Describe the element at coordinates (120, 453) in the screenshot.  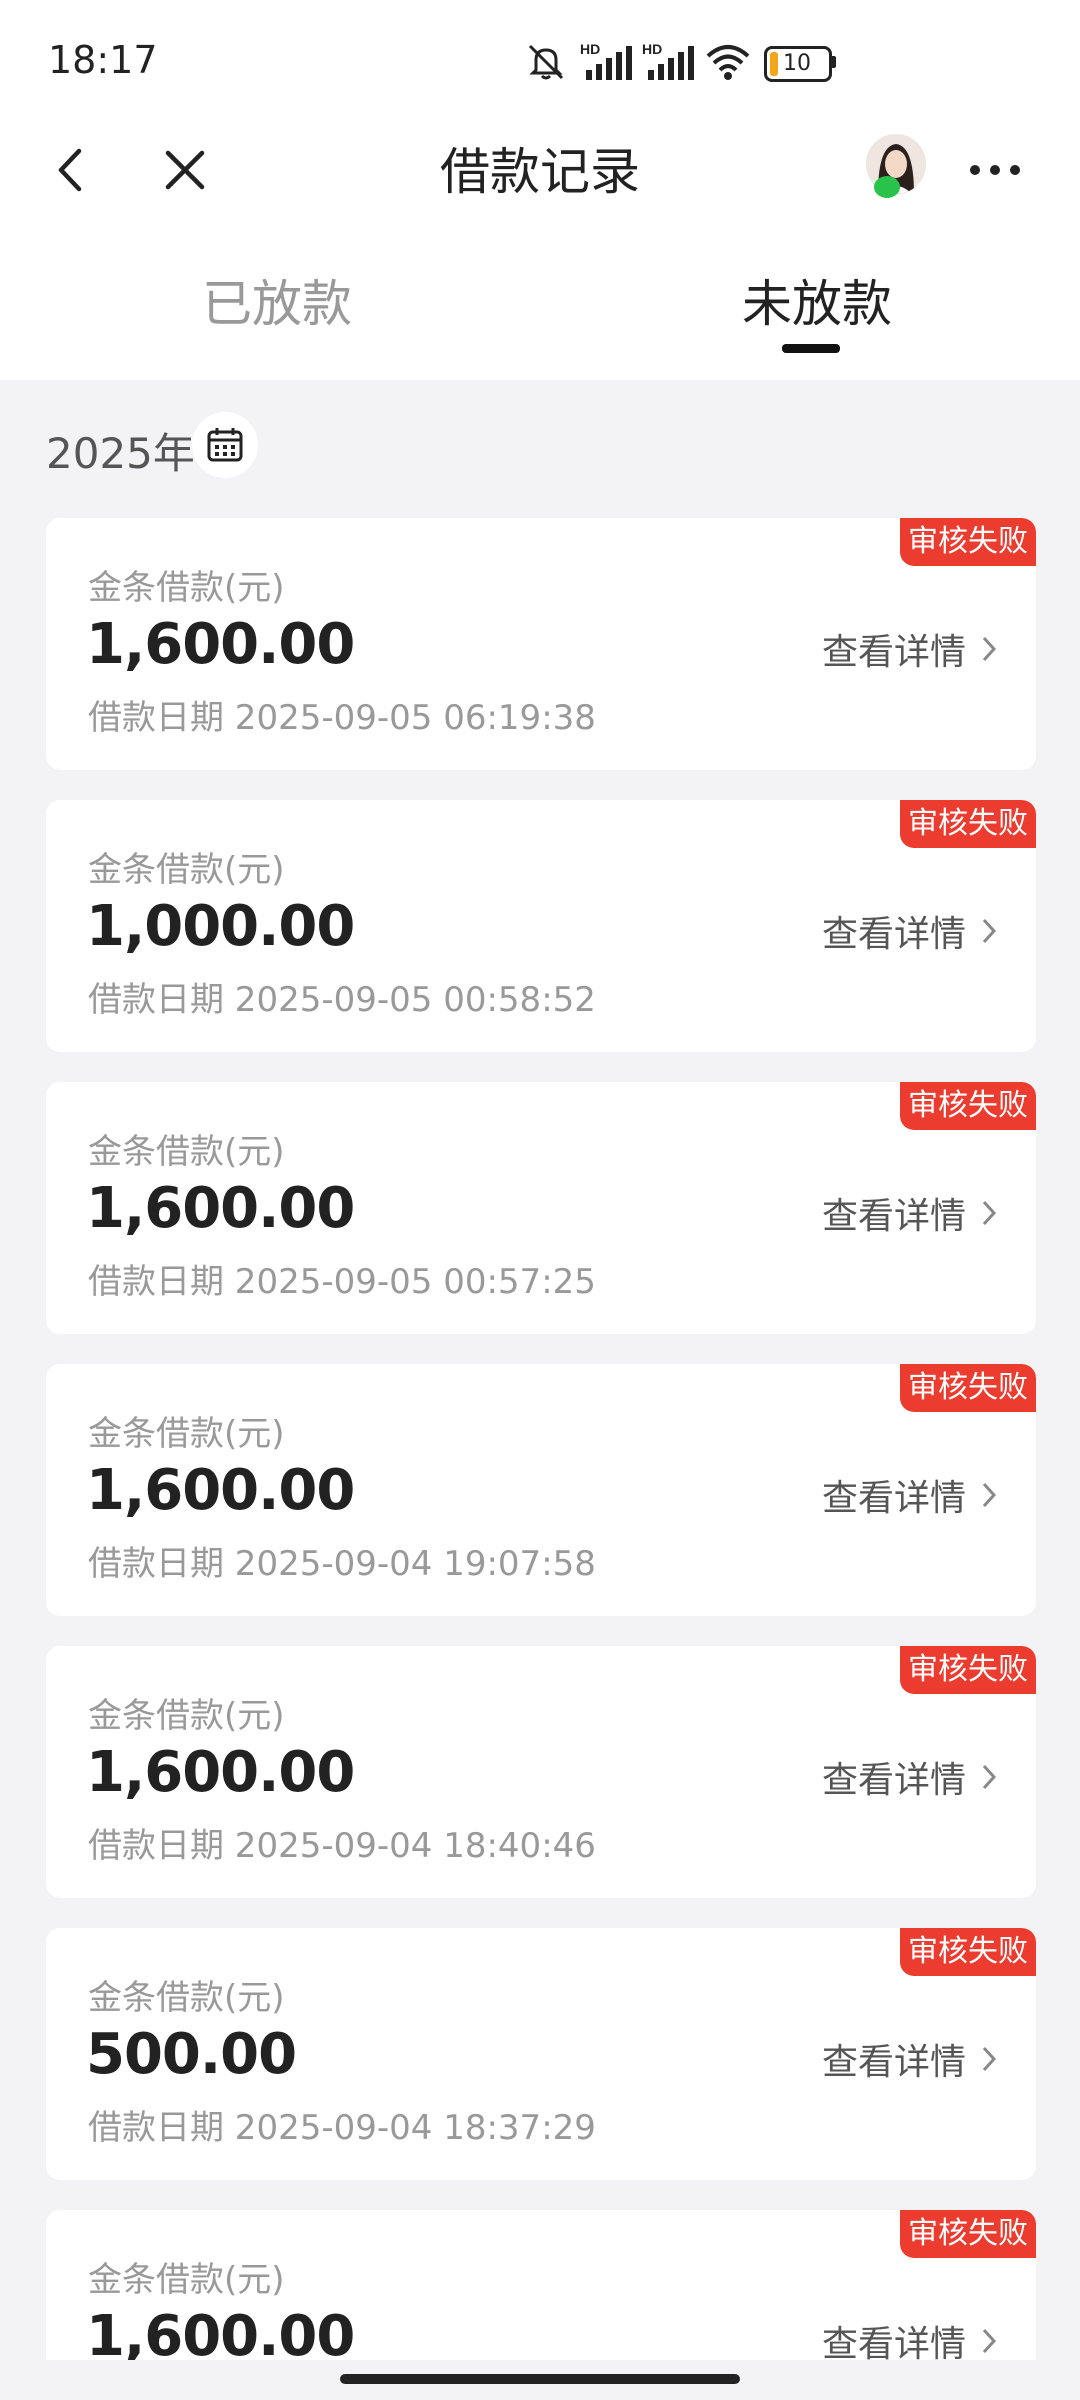
I see `year-label: 2025年` at that location.